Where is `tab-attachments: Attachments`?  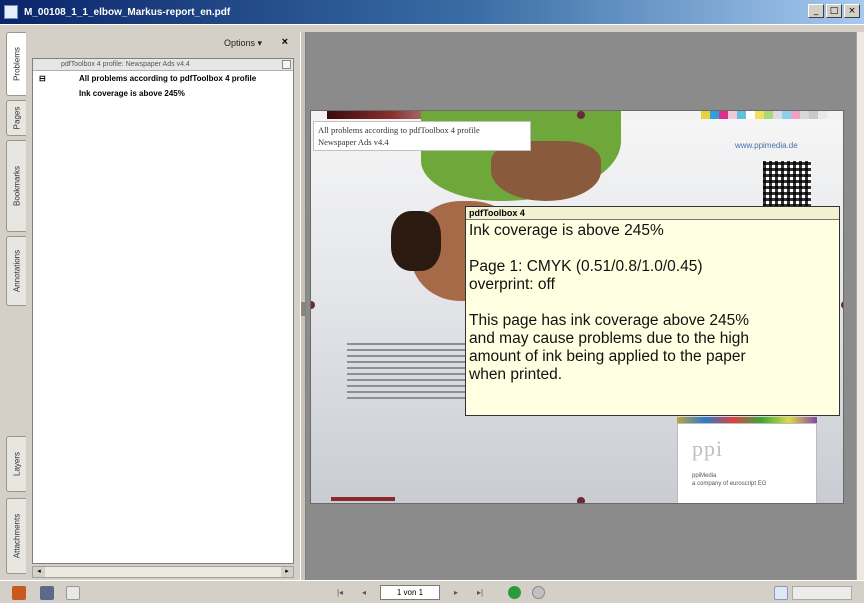
tab-attachments: Attachments is located at coordinates (16, 536).